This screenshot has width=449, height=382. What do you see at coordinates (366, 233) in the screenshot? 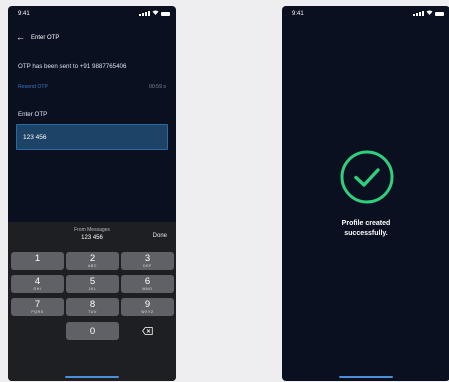
I see `success-line-2: successfully.` at bounding box center [366, 233].